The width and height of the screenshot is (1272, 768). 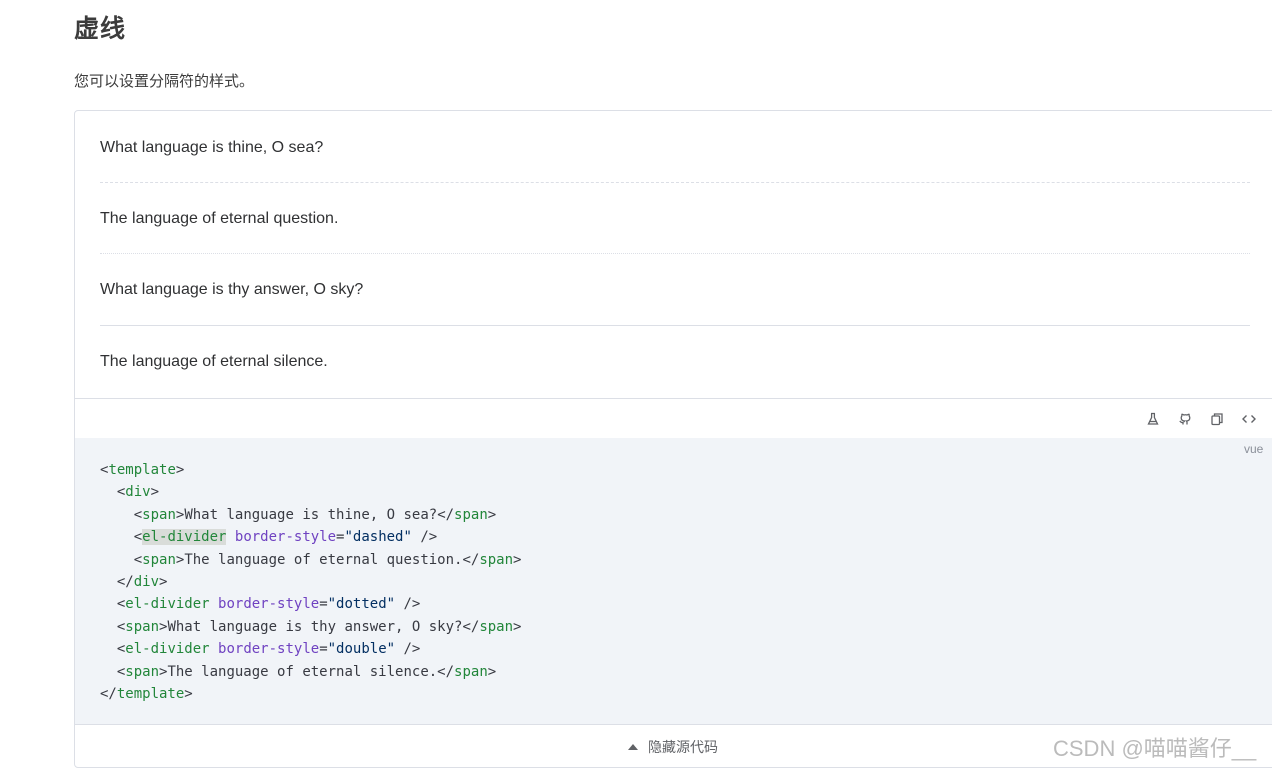 What do you see at coordinates (633, 747) in the screenshot?
I see `caret-up-icon` at bounding box center [633, 747].